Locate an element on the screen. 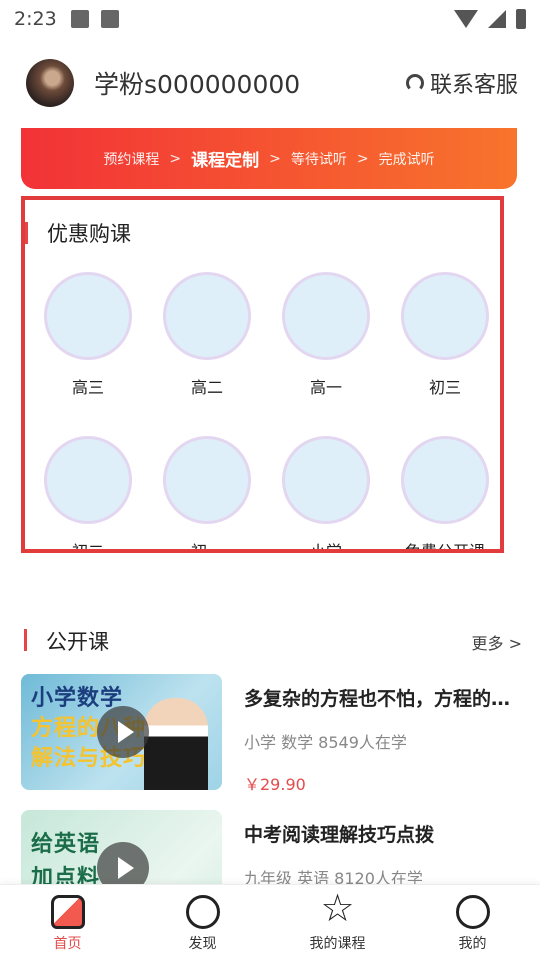 The width and height of the screenshot is (540, 960). tab-profile: 我的 is located at coordinates (472, 922).